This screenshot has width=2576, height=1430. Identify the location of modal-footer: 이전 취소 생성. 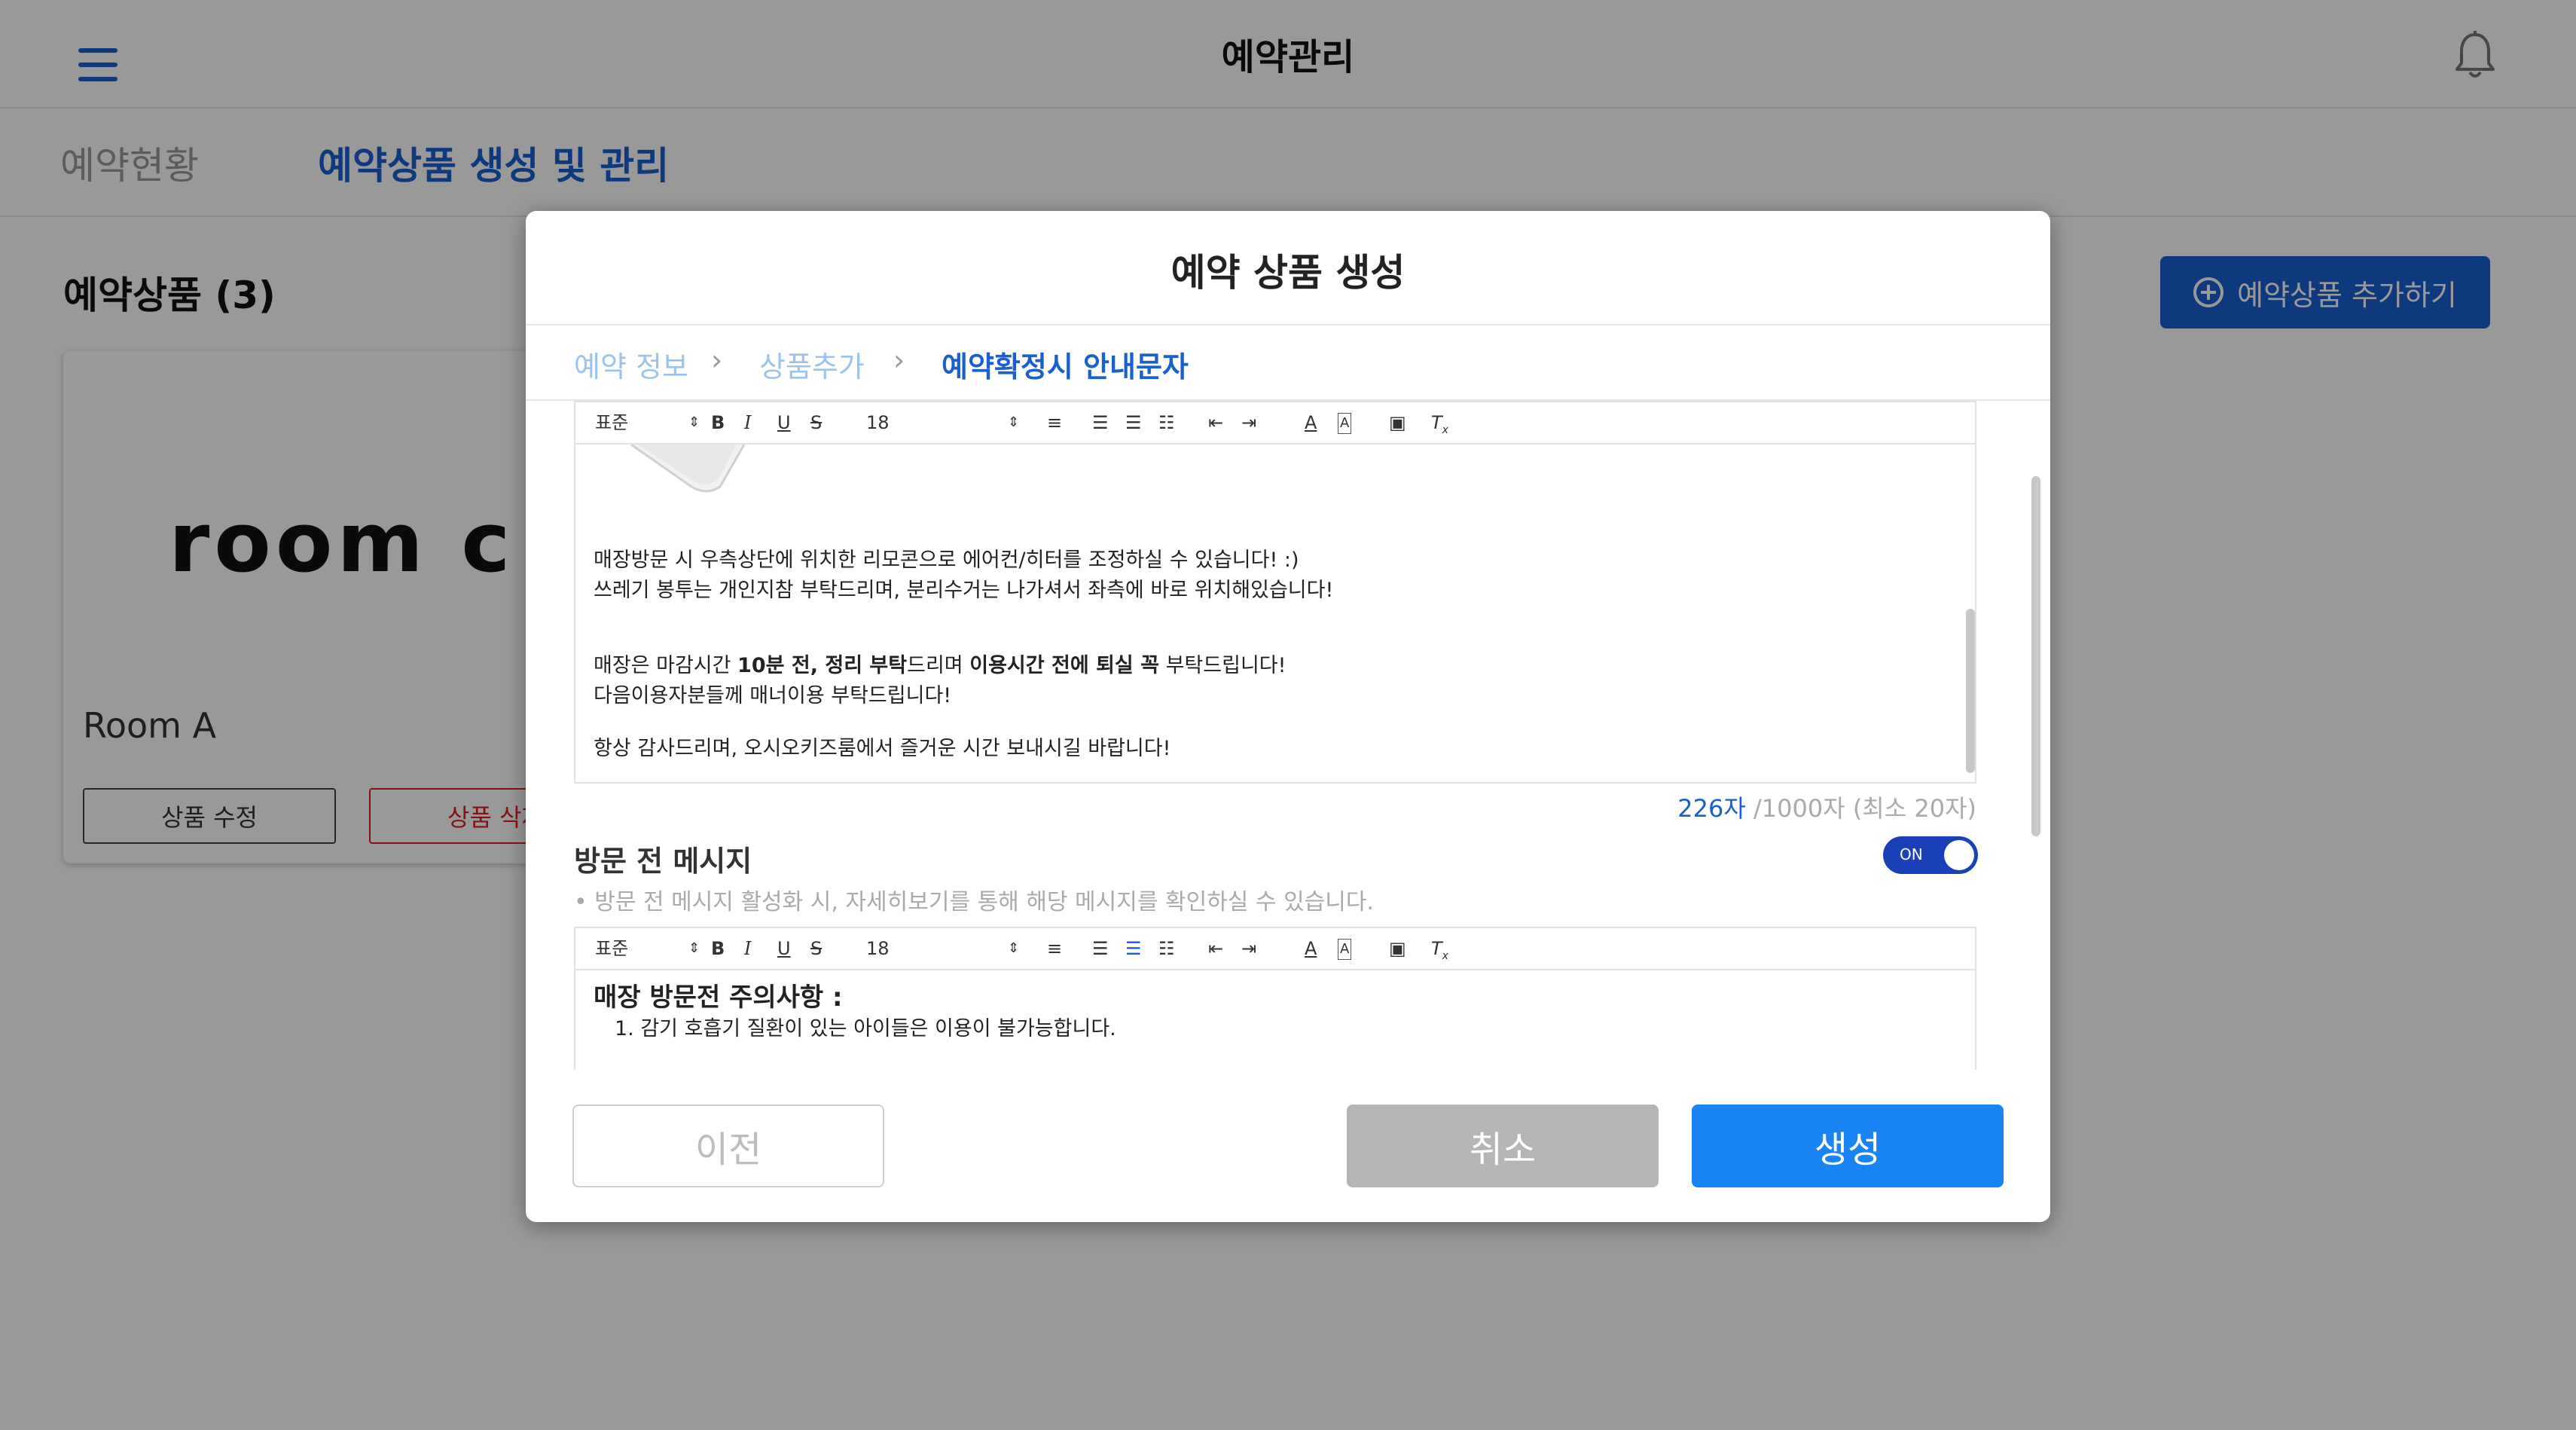
(1288, 1146).